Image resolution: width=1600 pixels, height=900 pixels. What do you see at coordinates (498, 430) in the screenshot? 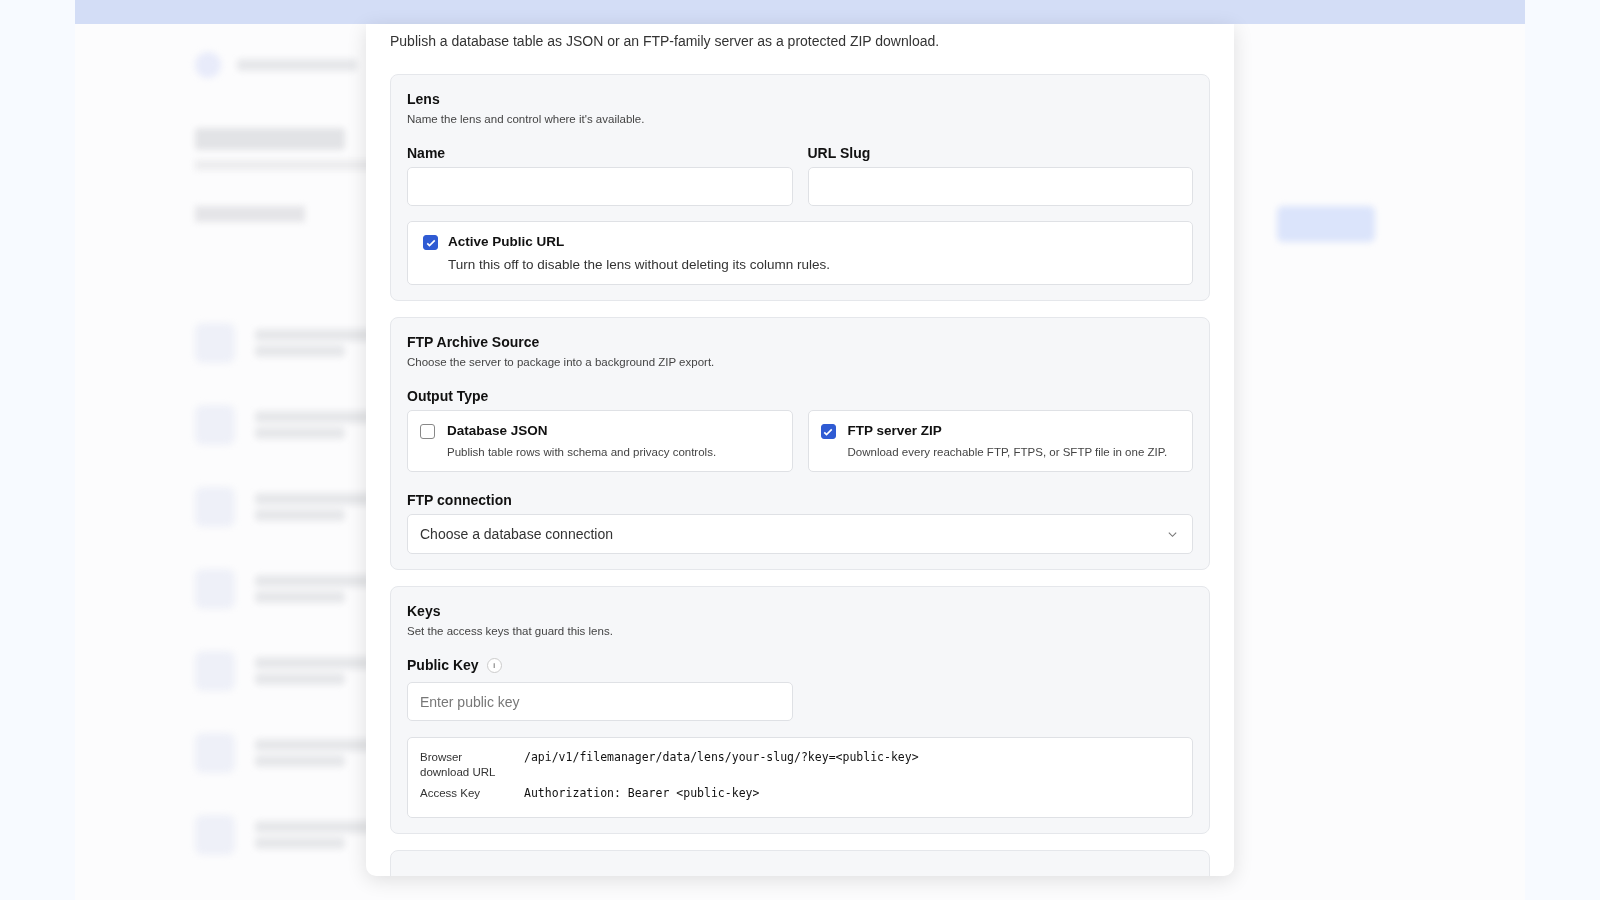
I see `option-label: Database JSON` at bounding box center [498, 430].